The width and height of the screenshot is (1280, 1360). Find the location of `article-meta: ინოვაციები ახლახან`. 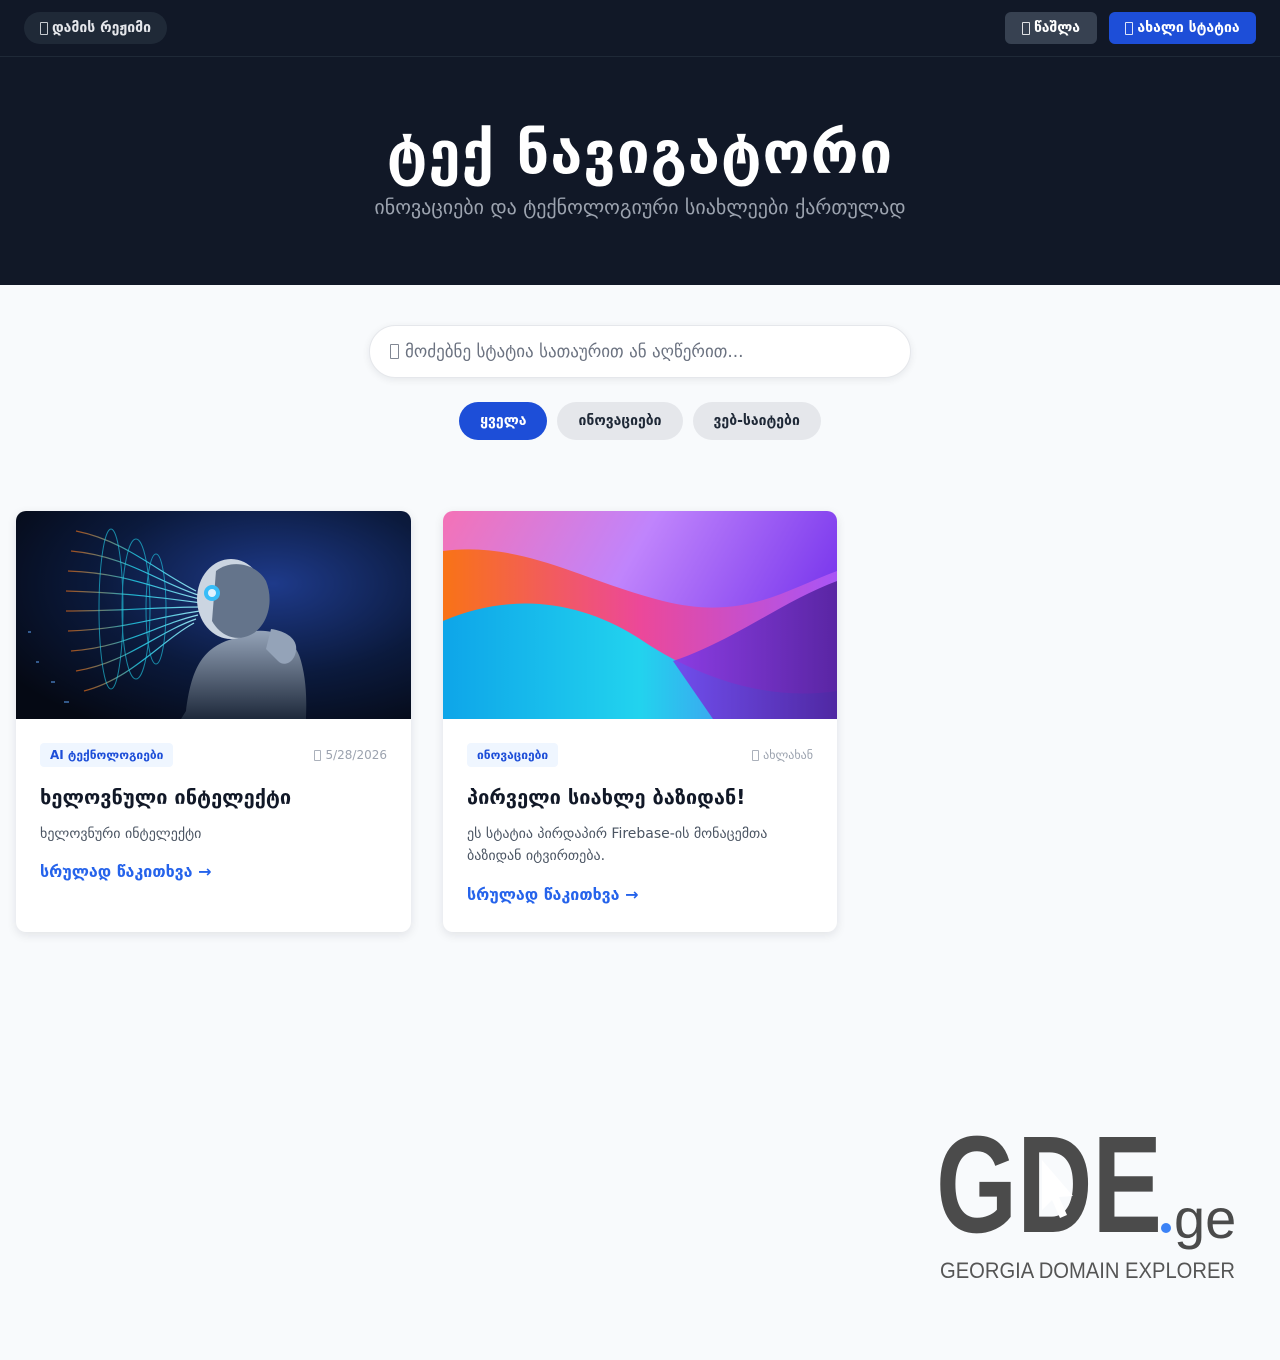

article-meta: ინოვაციები ახლახან is located at coordinates (640, 755).